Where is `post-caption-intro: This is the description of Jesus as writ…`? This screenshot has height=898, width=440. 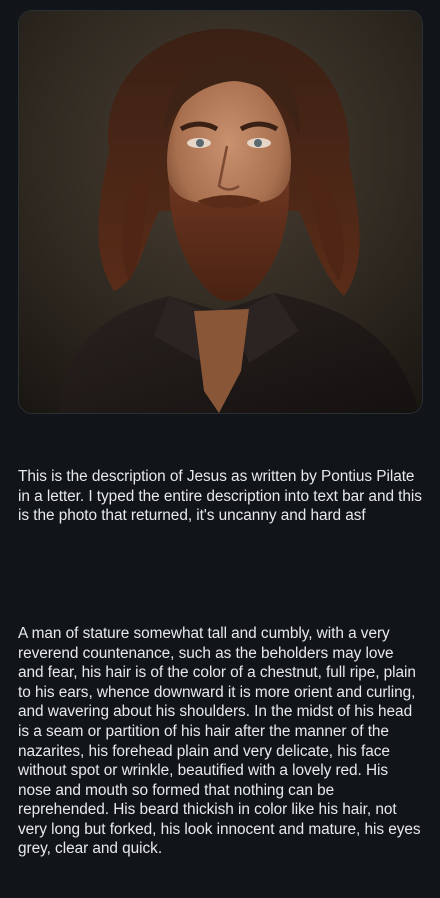 post-caption-intro: This is the description of Jesus as writ… is located at coordinates (222, 496).